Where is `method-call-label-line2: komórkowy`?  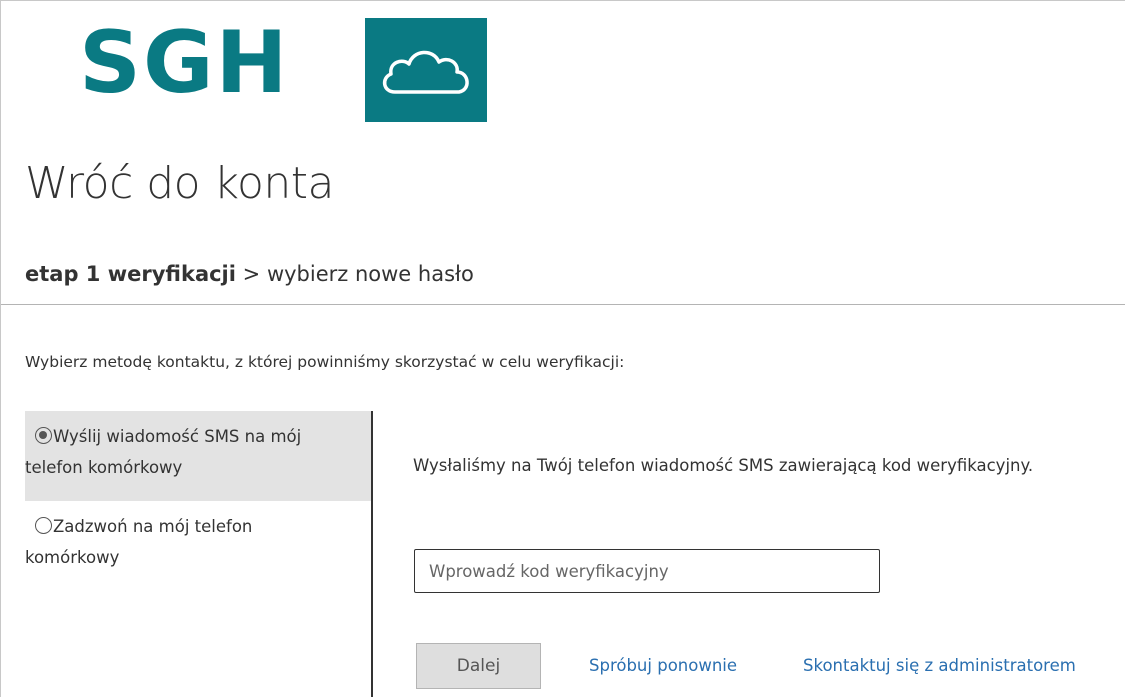 method-call-label-line2: komórkowy is located at coordinates (72, 557).